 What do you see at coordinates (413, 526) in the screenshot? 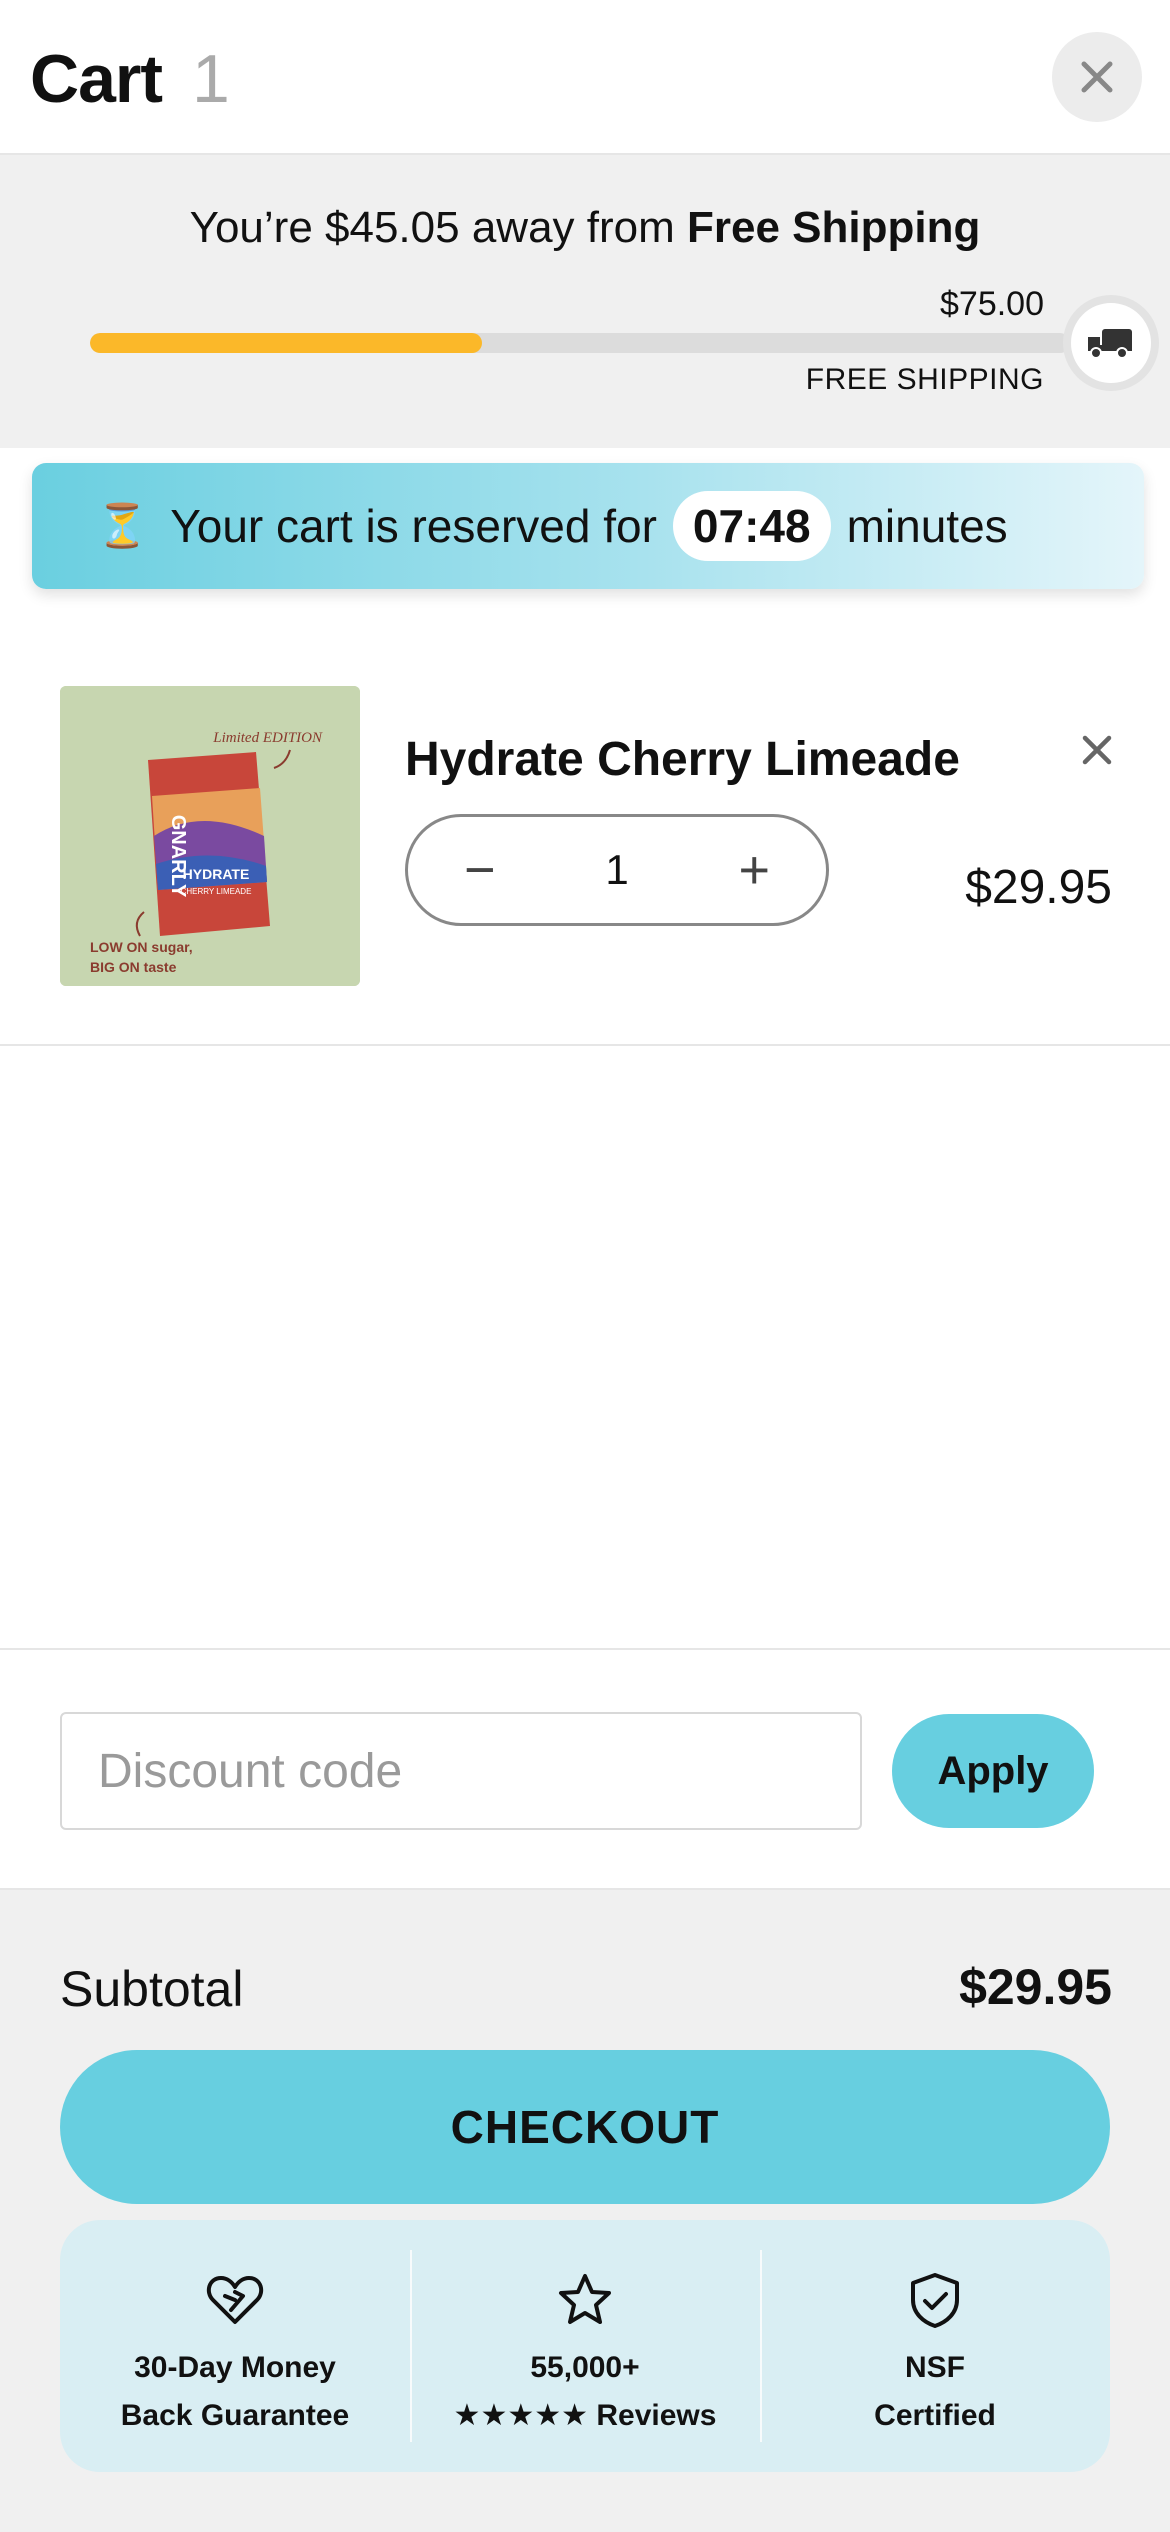
I see `reservation-text: Your cart is reserved for` at bounding box center [413, 526].